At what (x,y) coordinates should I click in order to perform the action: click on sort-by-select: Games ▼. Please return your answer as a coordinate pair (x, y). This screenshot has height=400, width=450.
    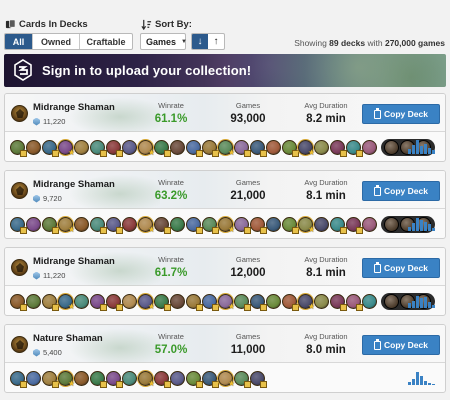
    Looking at the image, I should click on (163, 41).